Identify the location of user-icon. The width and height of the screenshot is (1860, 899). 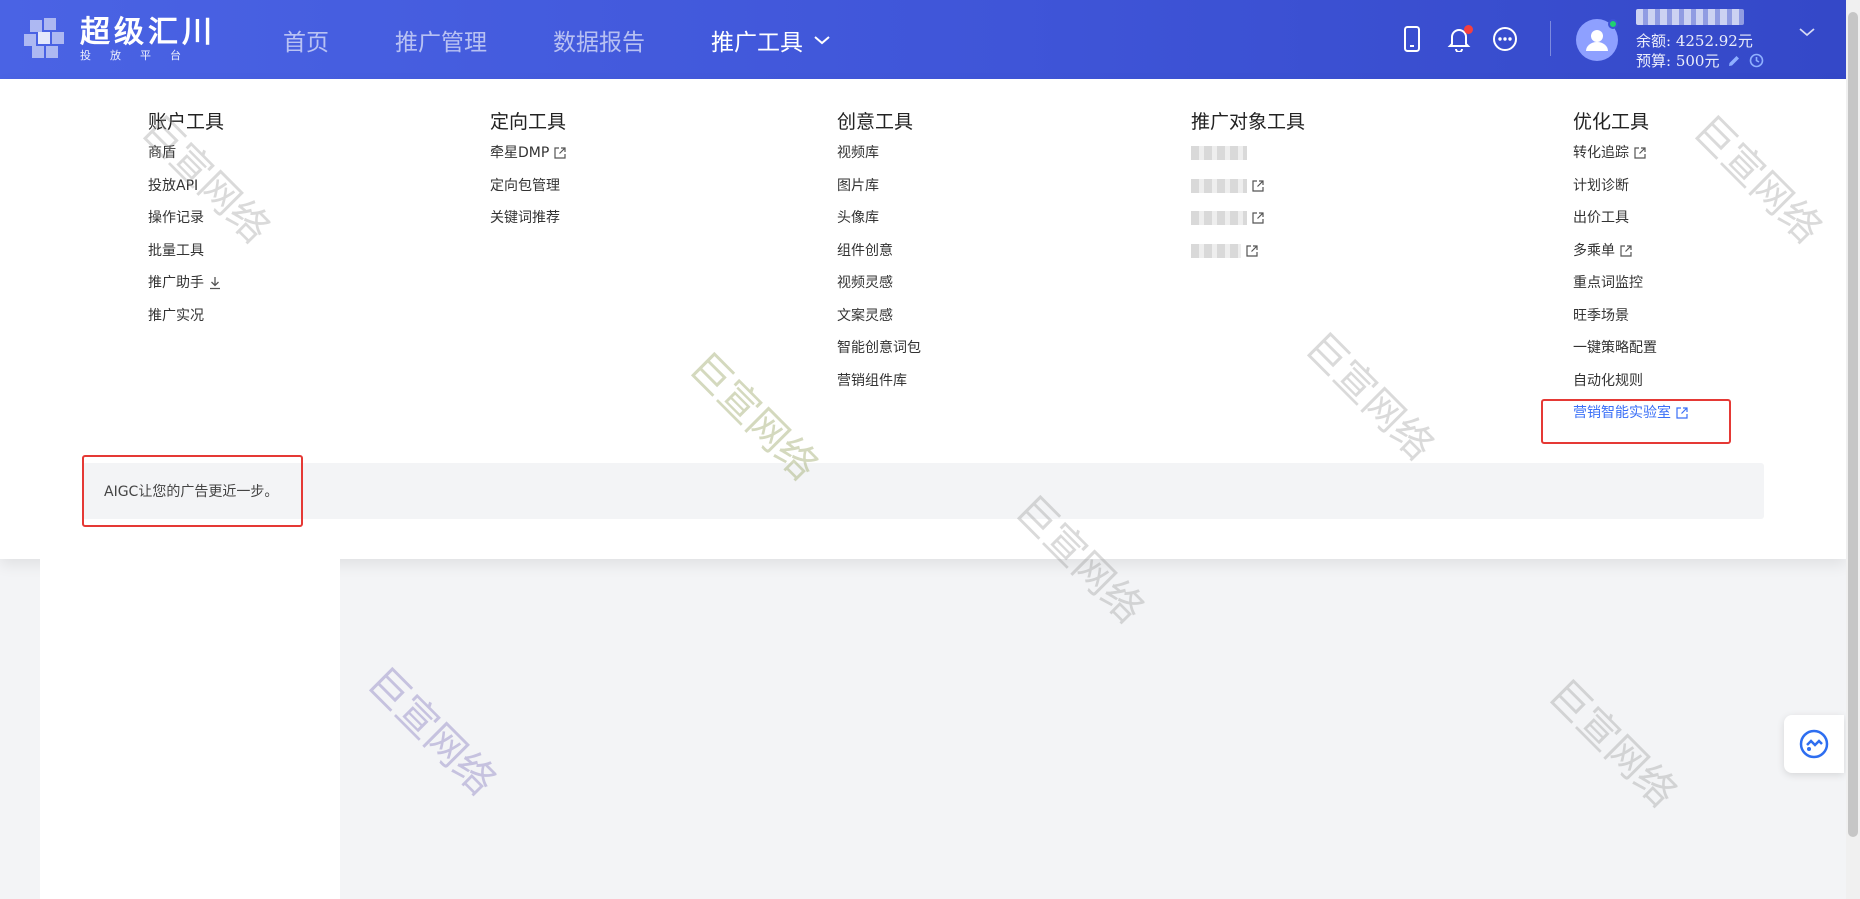
(1597, 40).